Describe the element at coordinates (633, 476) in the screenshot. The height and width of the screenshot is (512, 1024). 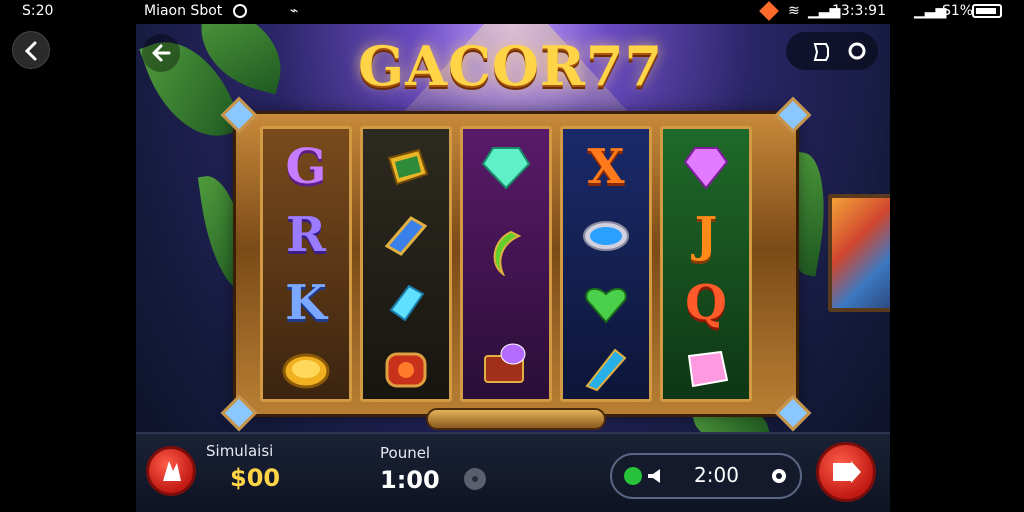
I see `green-status-icon` at that location.